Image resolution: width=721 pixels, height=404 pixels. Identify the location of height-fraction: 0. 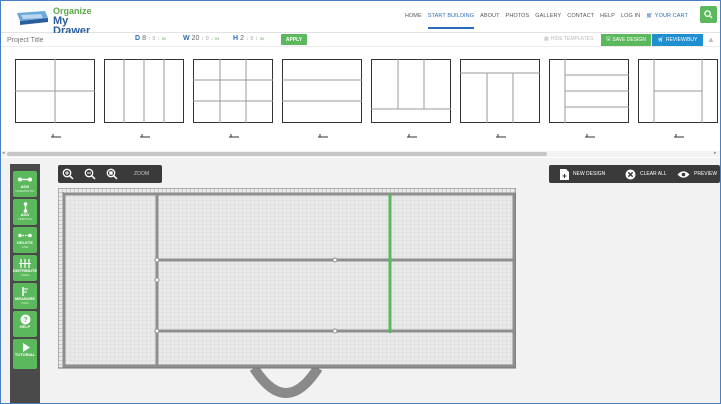
(252, 38).